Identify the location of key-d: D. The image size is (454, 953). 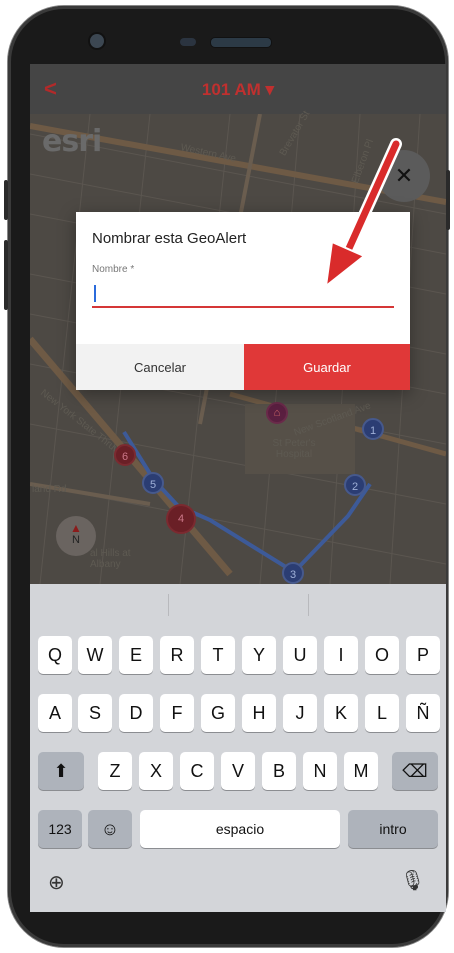
(136, 713).